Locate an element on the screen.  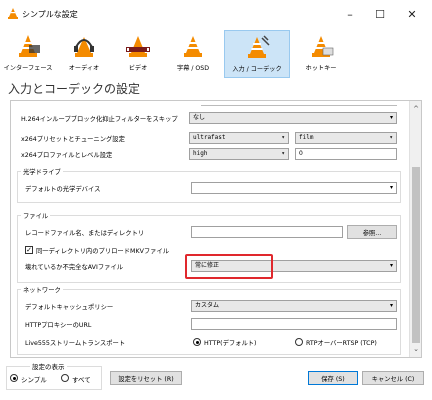
tab-interface: インターフェース is located at coordinates (28, 54).